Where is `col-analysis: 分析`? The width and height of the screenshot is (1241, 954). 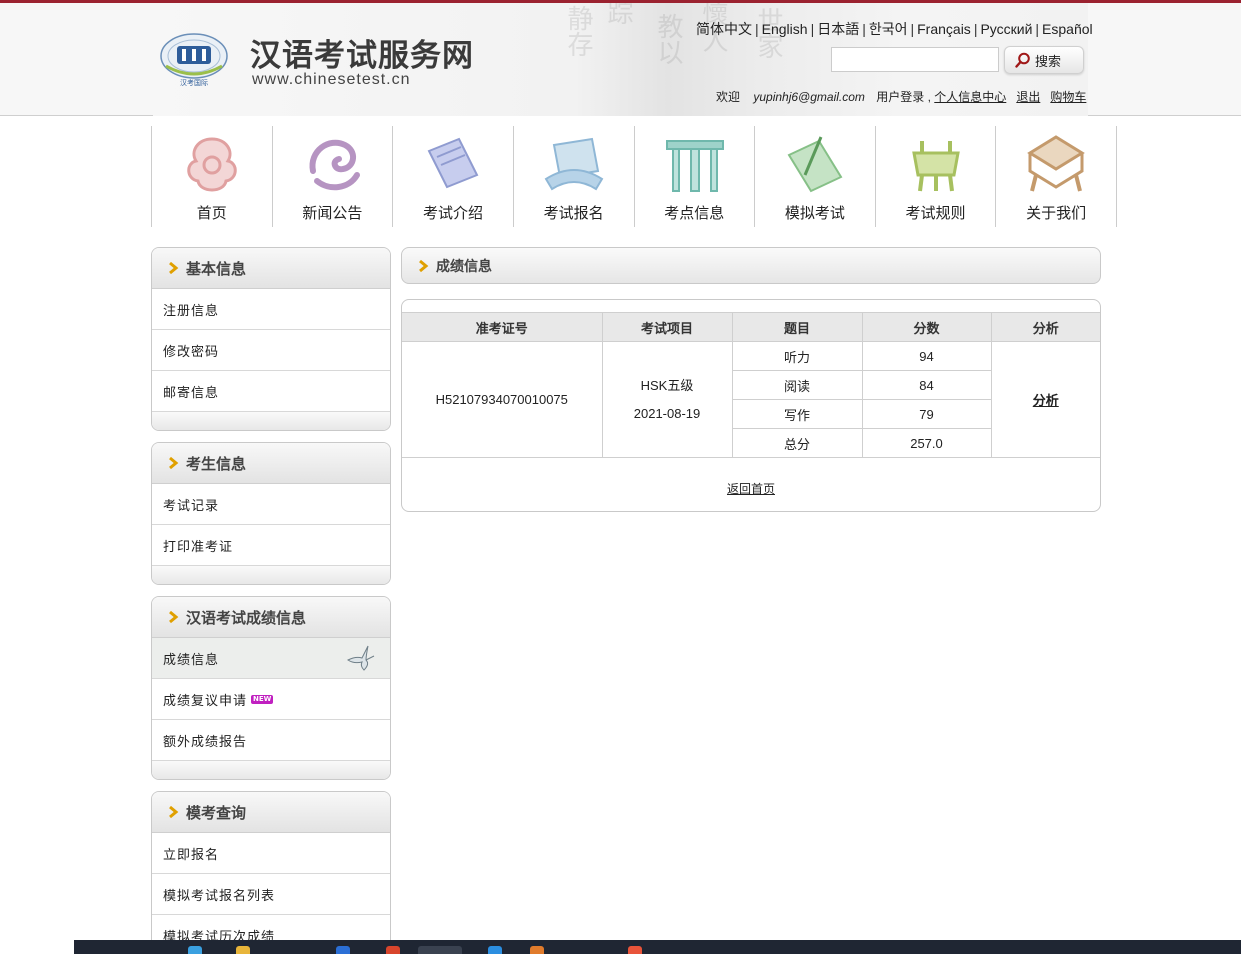 col-analysis: 分析 is located at coordinates (1045, 327).